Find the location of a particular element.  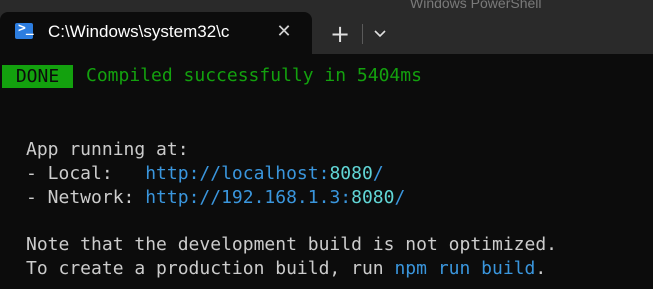

network-url: http://192.168.1.3: is located at coordinates (248, 197).